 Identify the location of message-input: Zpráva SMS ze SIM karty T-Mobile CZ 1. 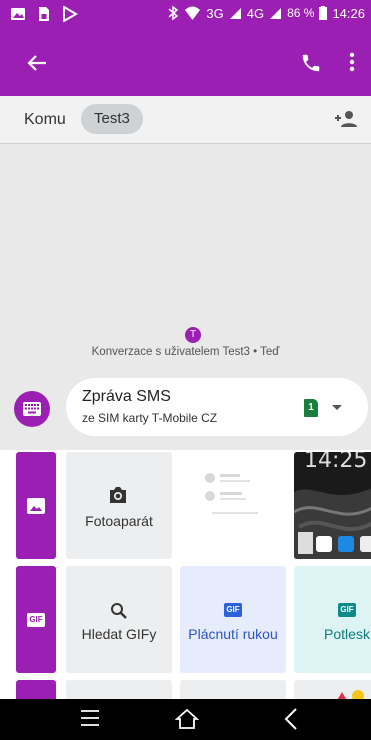
(217, 407).